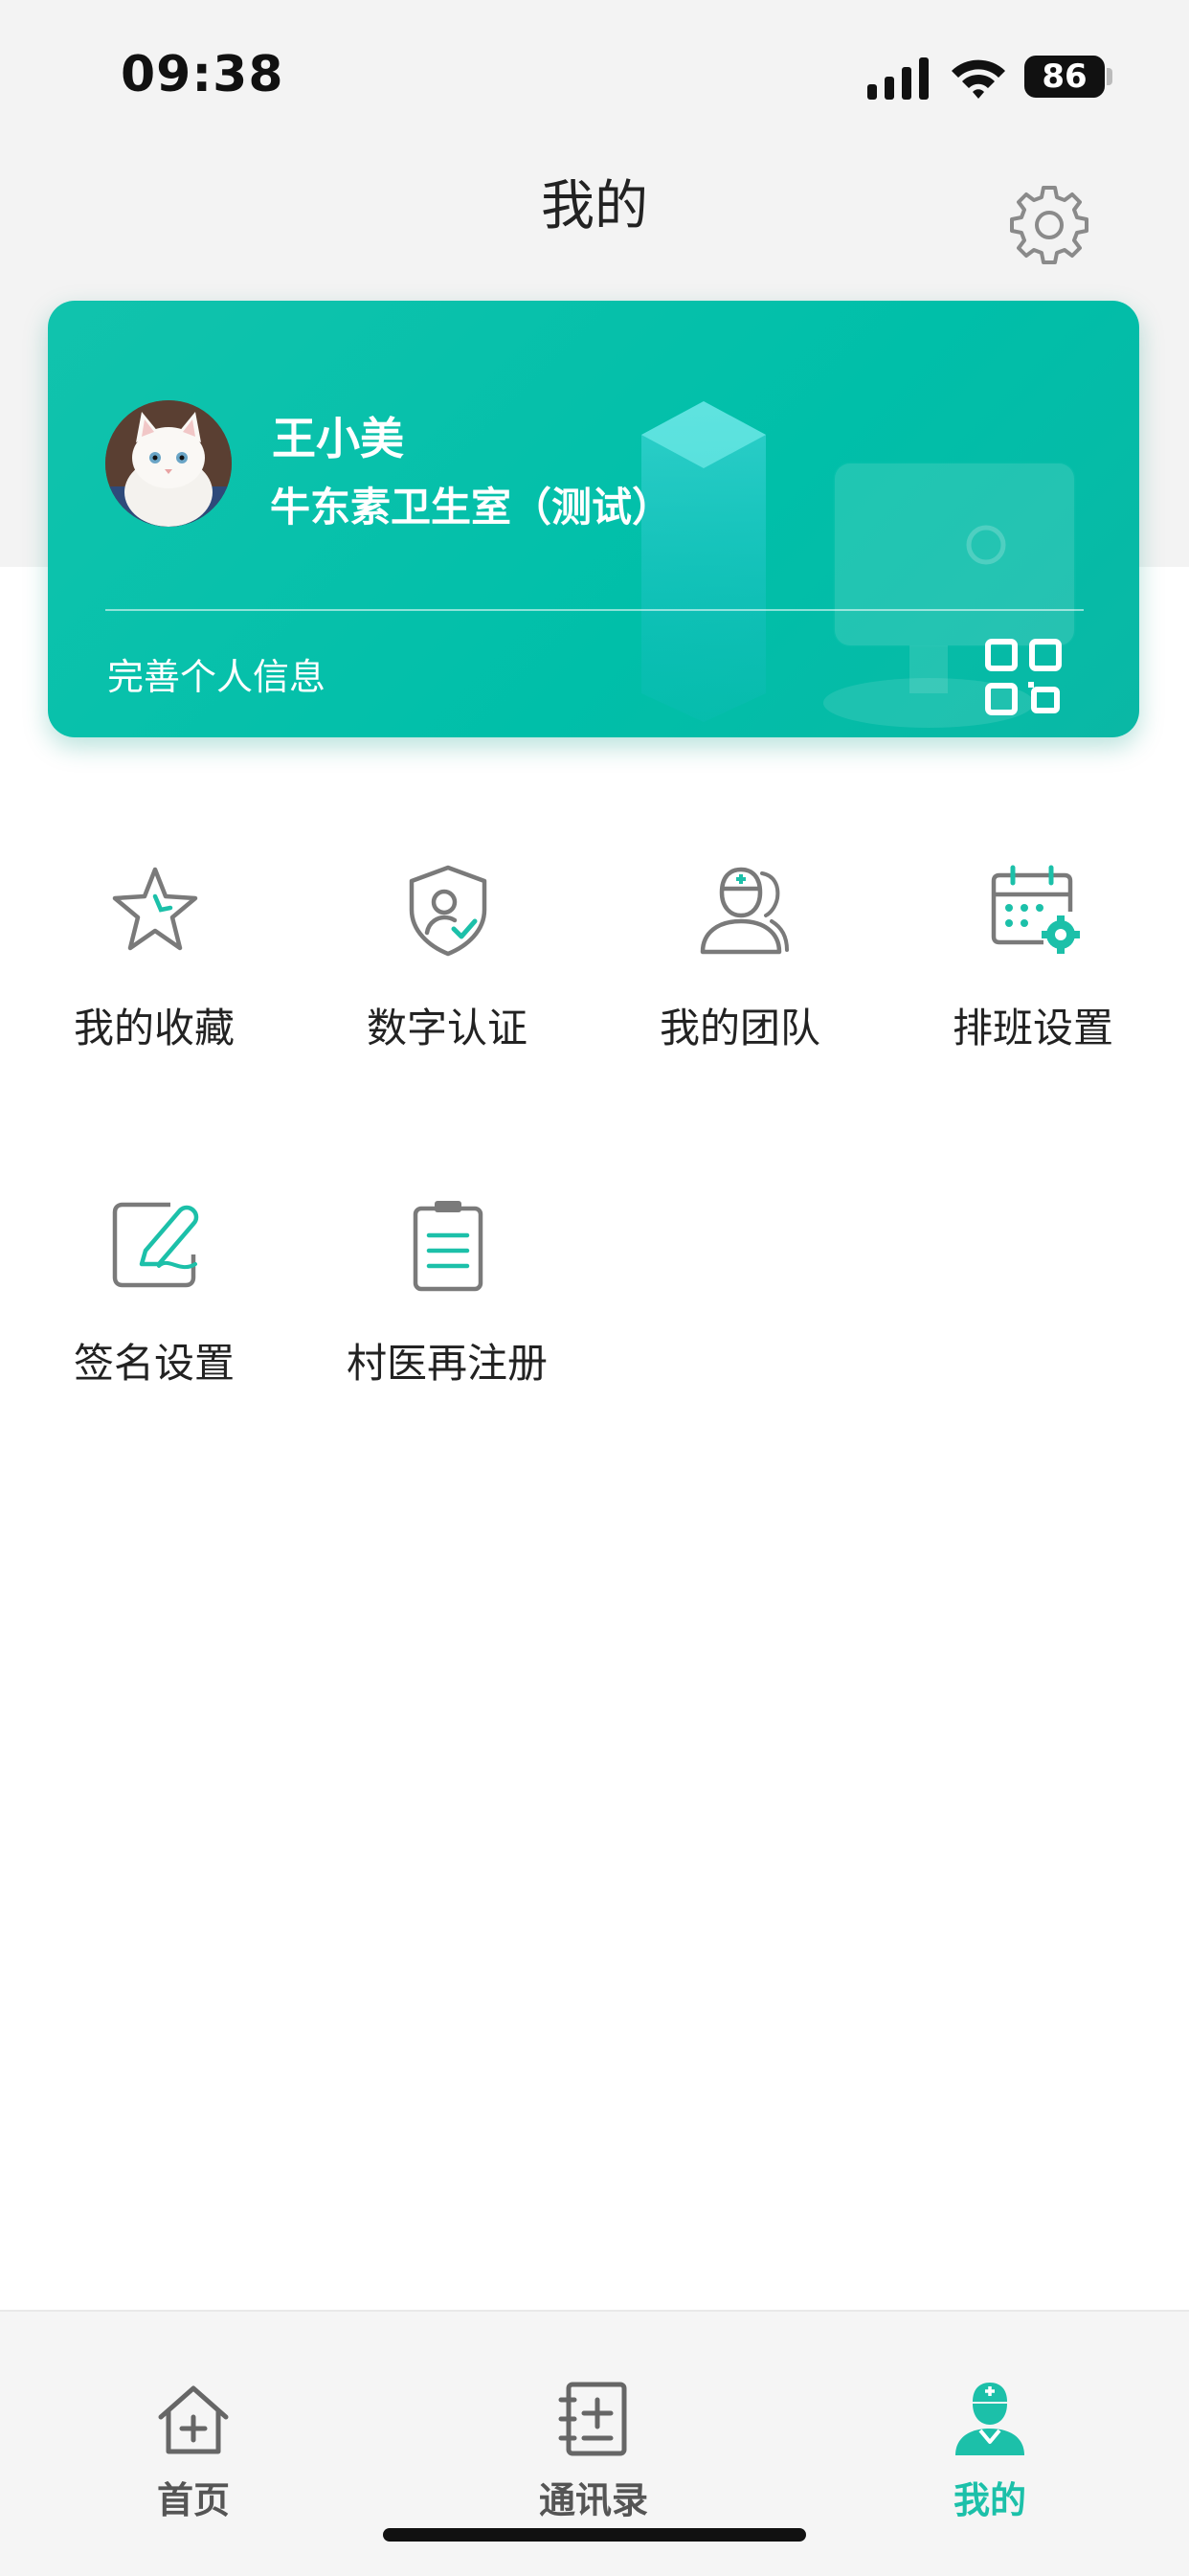 Image resolution: width=1189 pixels, height=2576 pixels. What do you see at coordinates (193, 2419) in the screenshot?
I see `home-plus-icon` at bounding box center [193, 2419].